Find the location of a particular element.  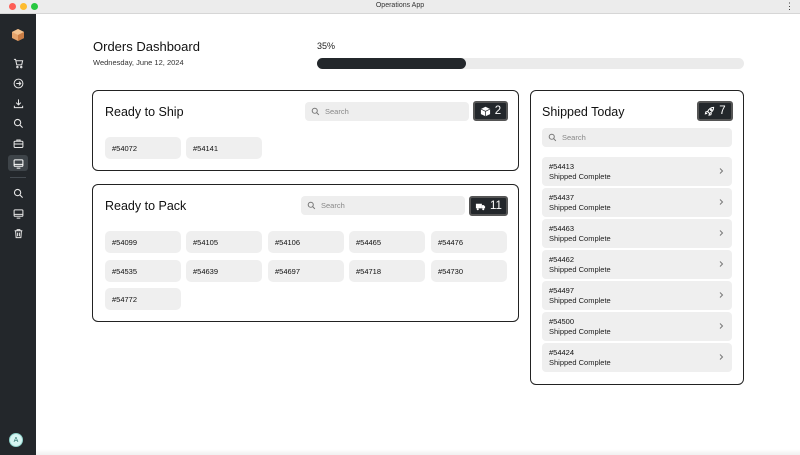

order-chip: #54072 is located at coordinates (143, 148).